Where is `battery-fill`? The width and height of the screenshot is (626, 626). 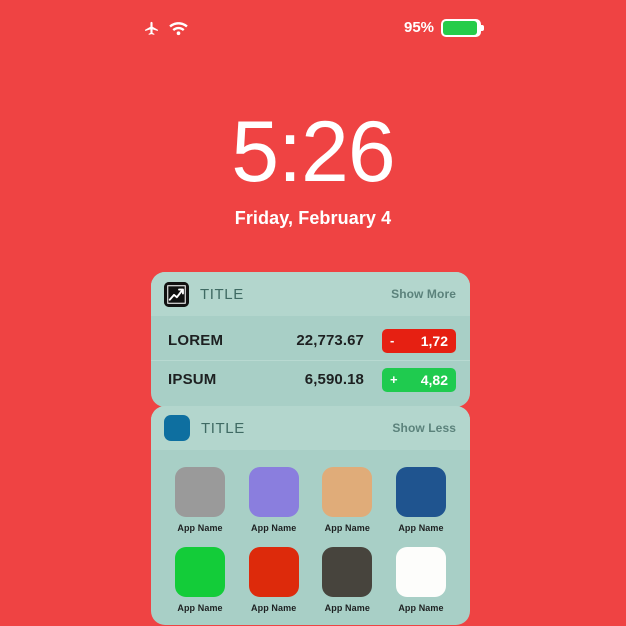
battery-fill is located at coordinates (460, 28).